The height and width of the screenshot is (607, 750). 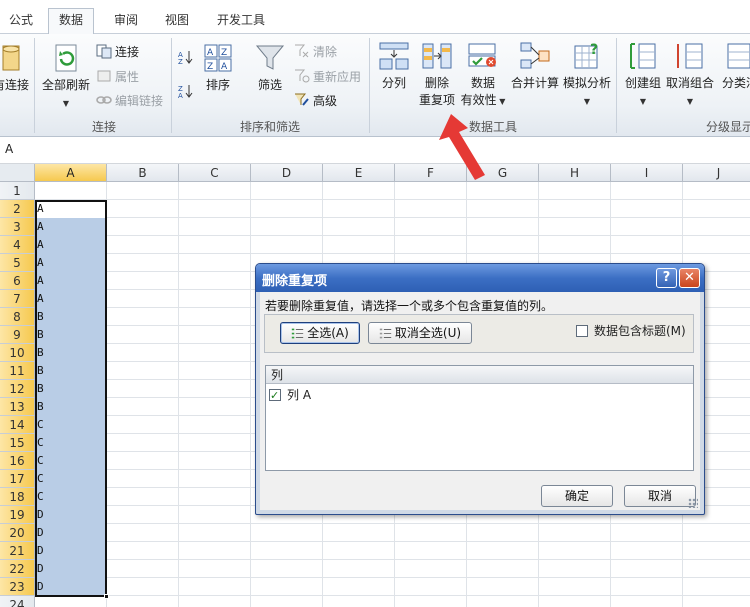 What do you see at coordinates (17, 601) in the screenshot?
I see `row-header: 24` at bounding box center [17, 601].